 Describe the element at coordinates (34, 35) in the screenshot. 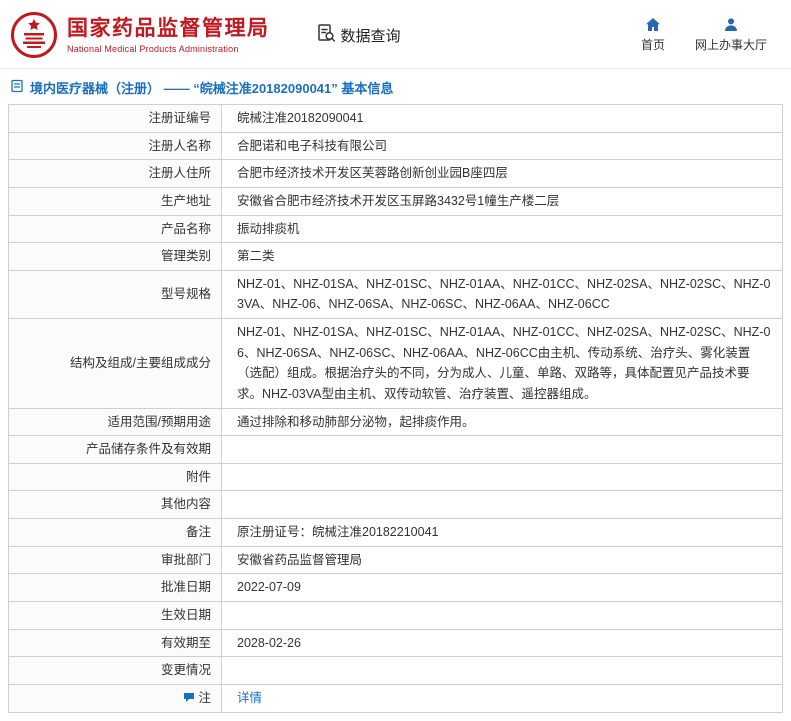

I see `national-emblem-icon` at that location.